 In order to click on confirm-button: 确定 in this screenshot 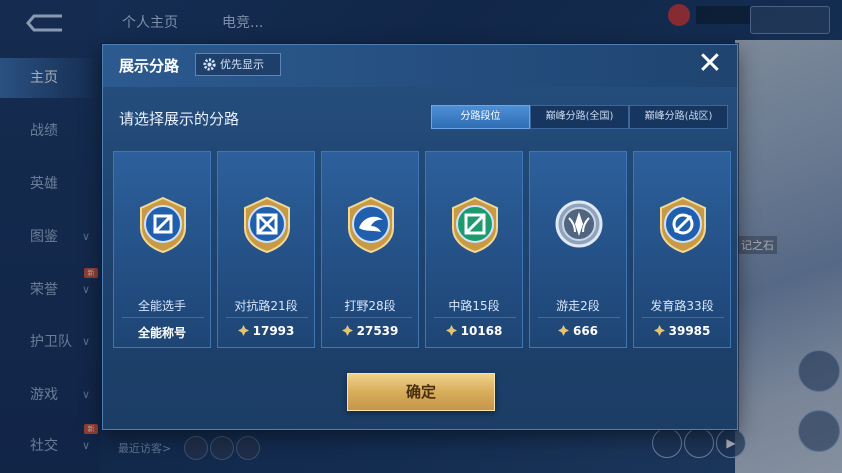, I will do `click(421, 392)`.